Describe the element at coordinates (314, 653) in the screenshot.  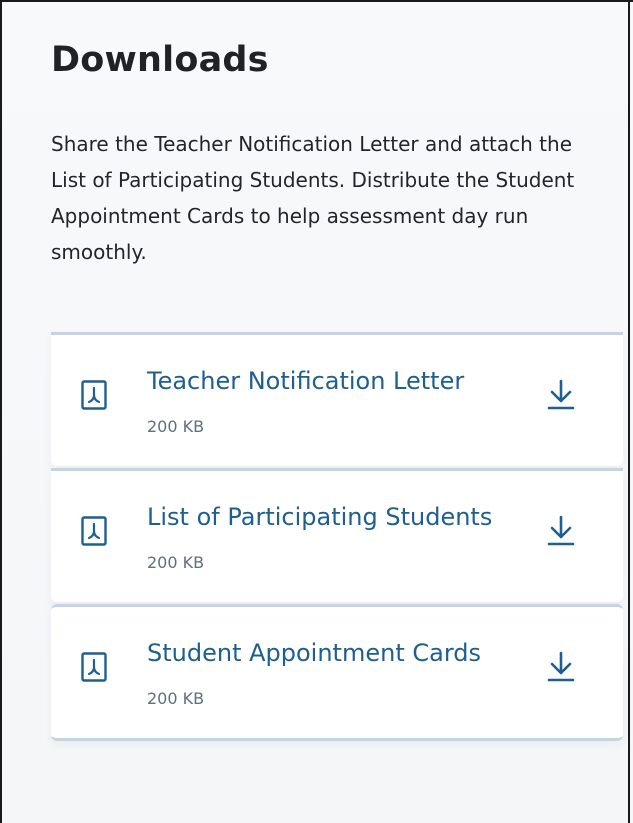
I see `file-name: Student Appointment Cards` at that location.